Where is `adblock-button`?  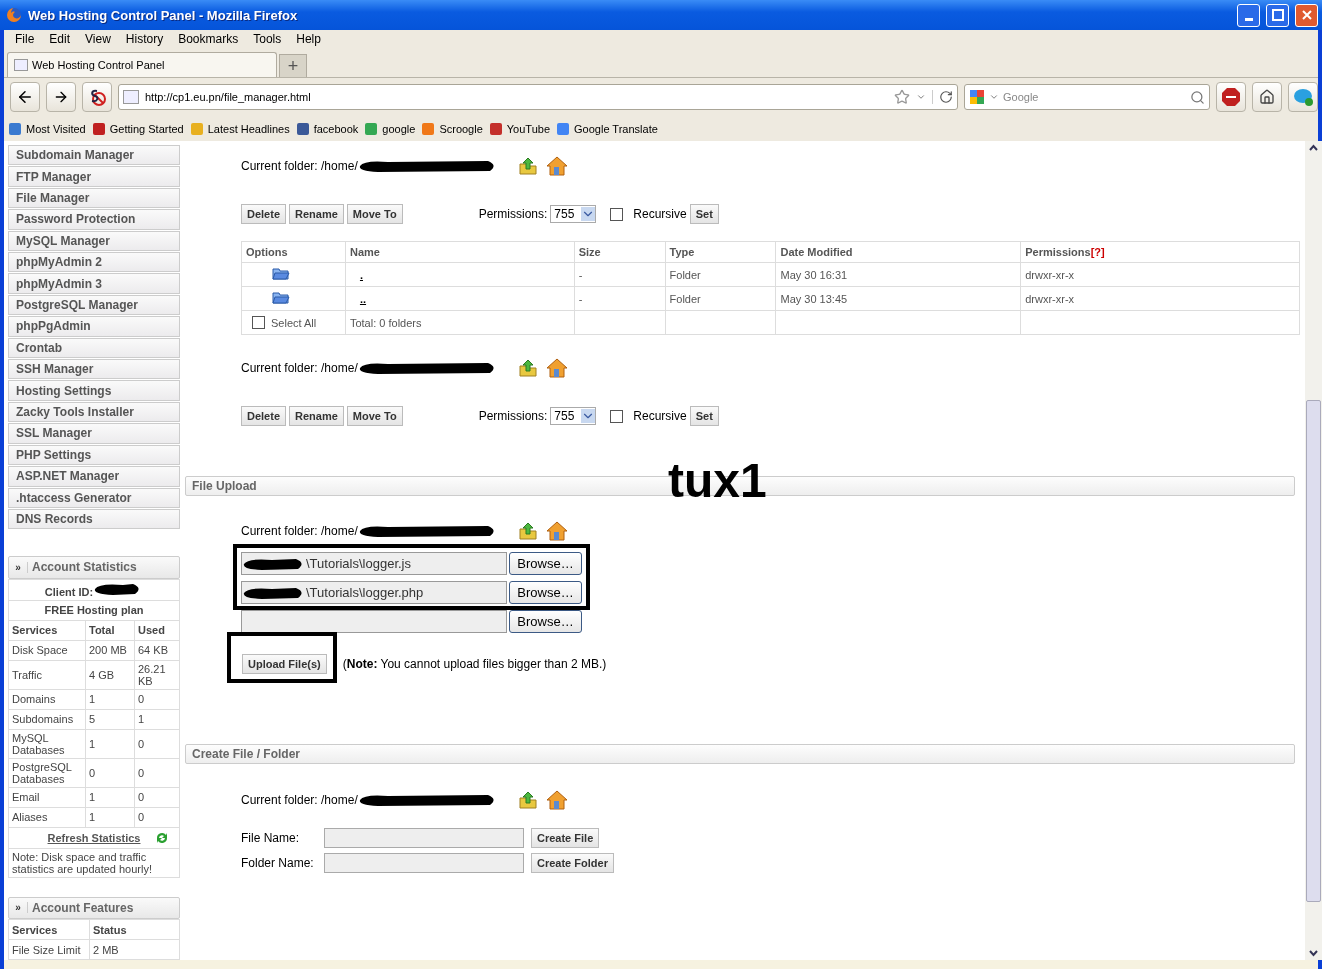 adblock-button is located at coordinates (1231, 97).